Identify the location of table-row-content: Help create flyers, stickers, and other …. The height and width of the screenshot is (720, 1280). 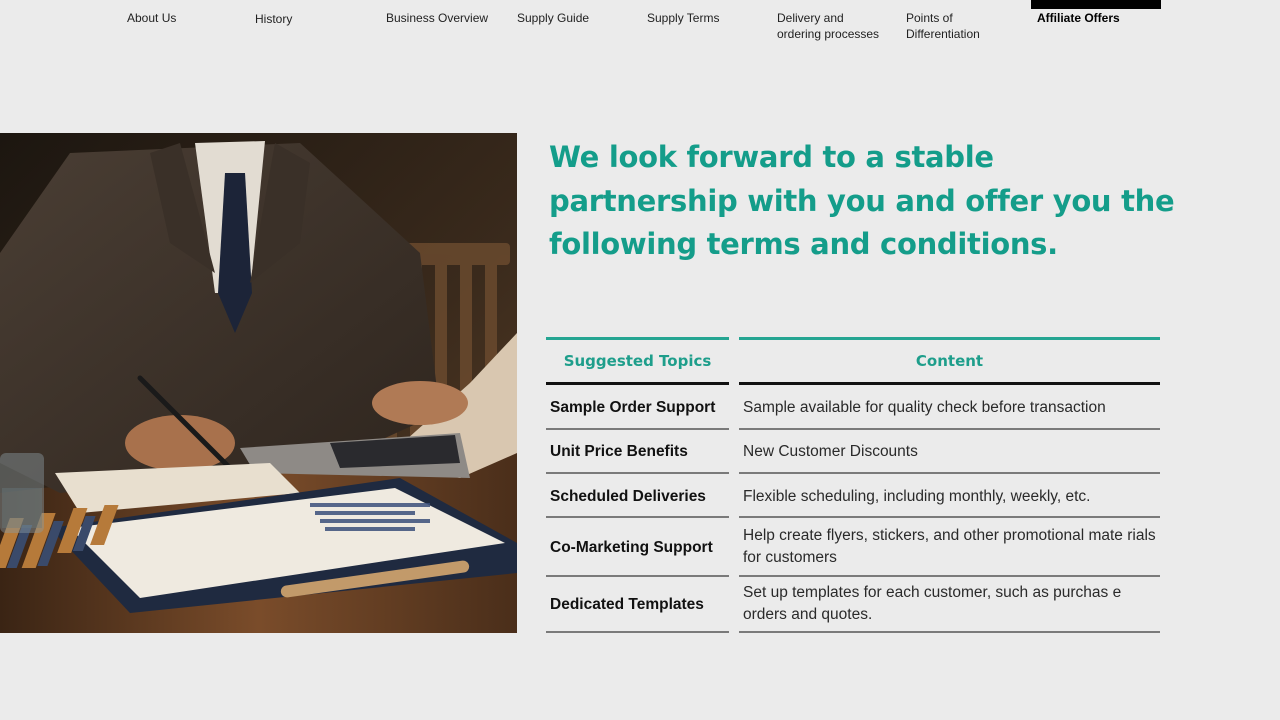
(949, 546).